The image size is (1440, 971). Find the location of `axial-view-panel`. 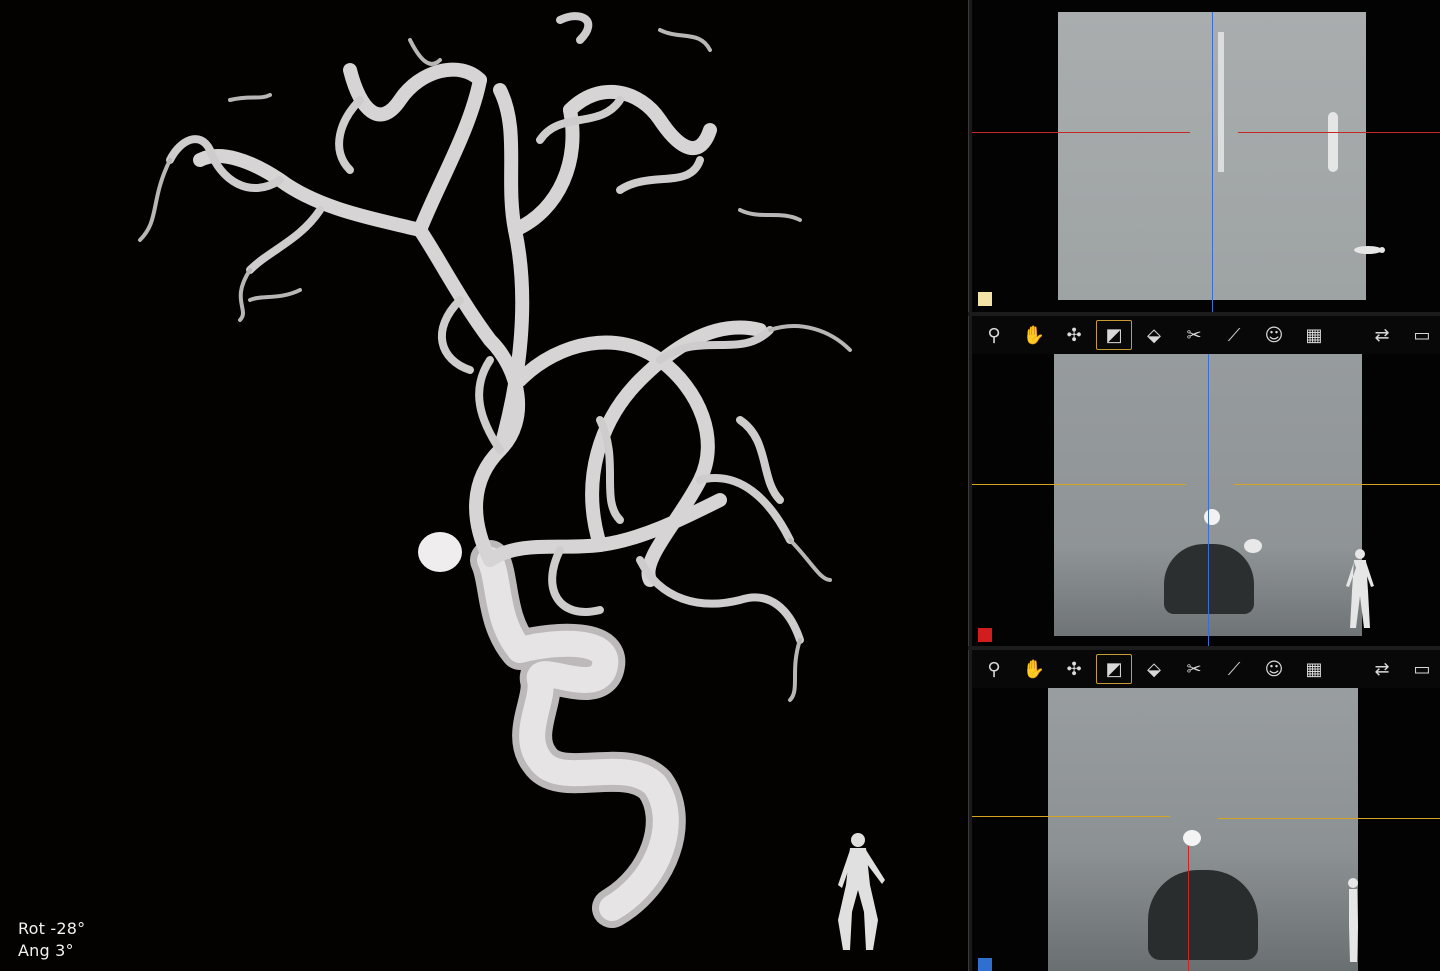

axial-view-panel is located at coordinates (1206, 156).